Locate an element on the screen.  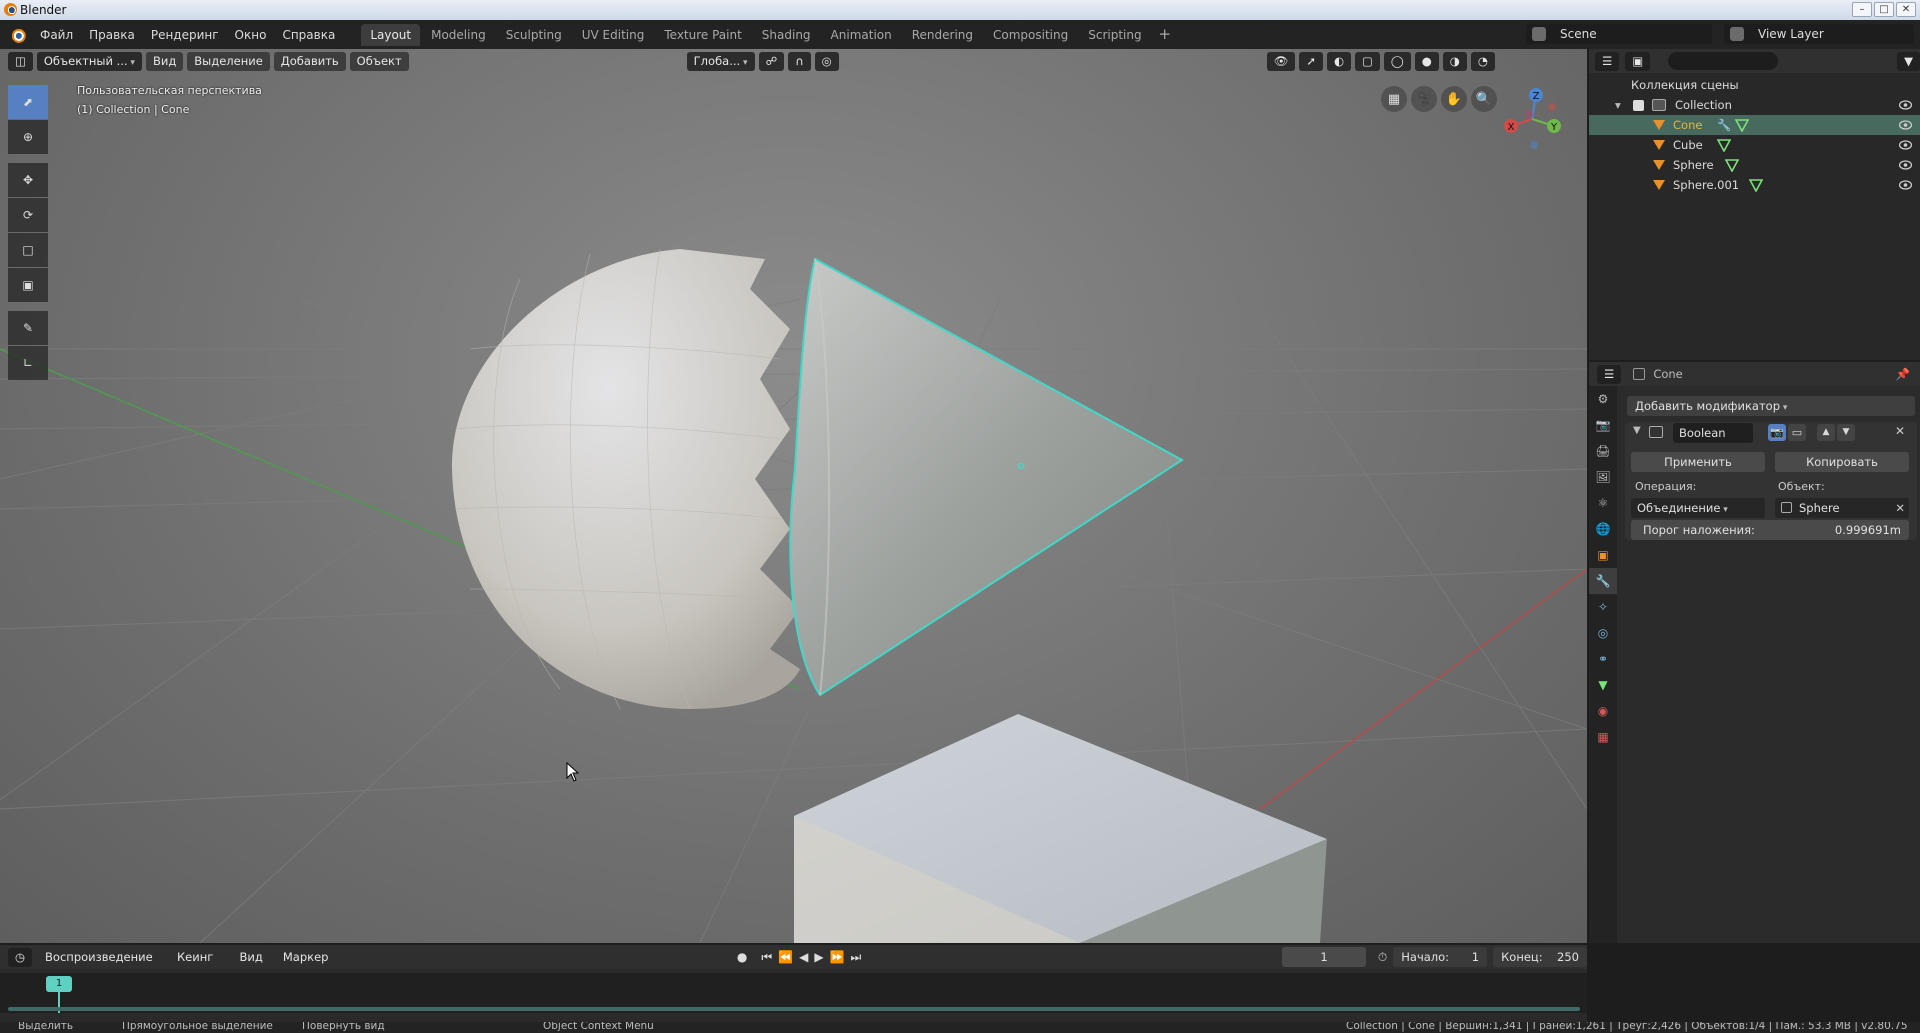
remove-modifier-icon: ✕ is located at coordinates (1900, 431).